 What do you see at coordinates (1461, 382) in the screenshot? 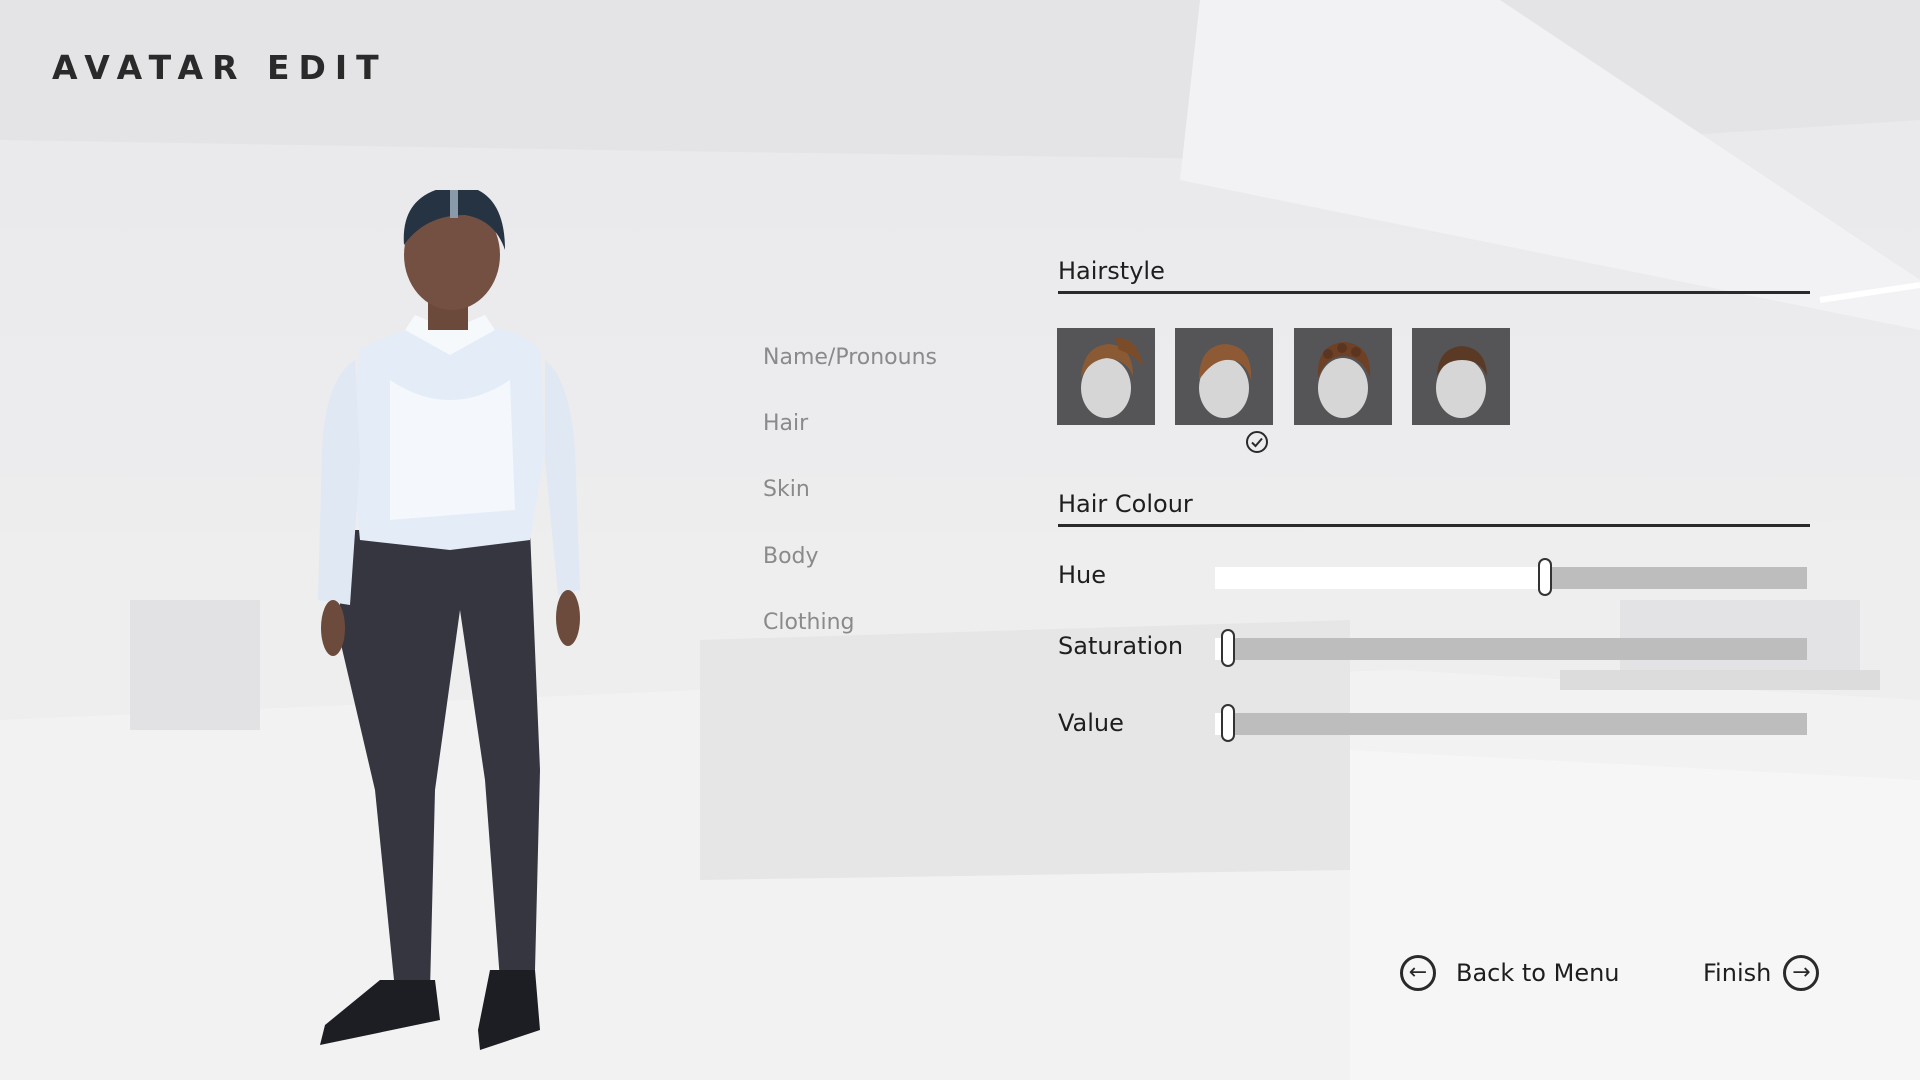
I see `short-crop-hair-icon` at bounding box center [1461, 382].